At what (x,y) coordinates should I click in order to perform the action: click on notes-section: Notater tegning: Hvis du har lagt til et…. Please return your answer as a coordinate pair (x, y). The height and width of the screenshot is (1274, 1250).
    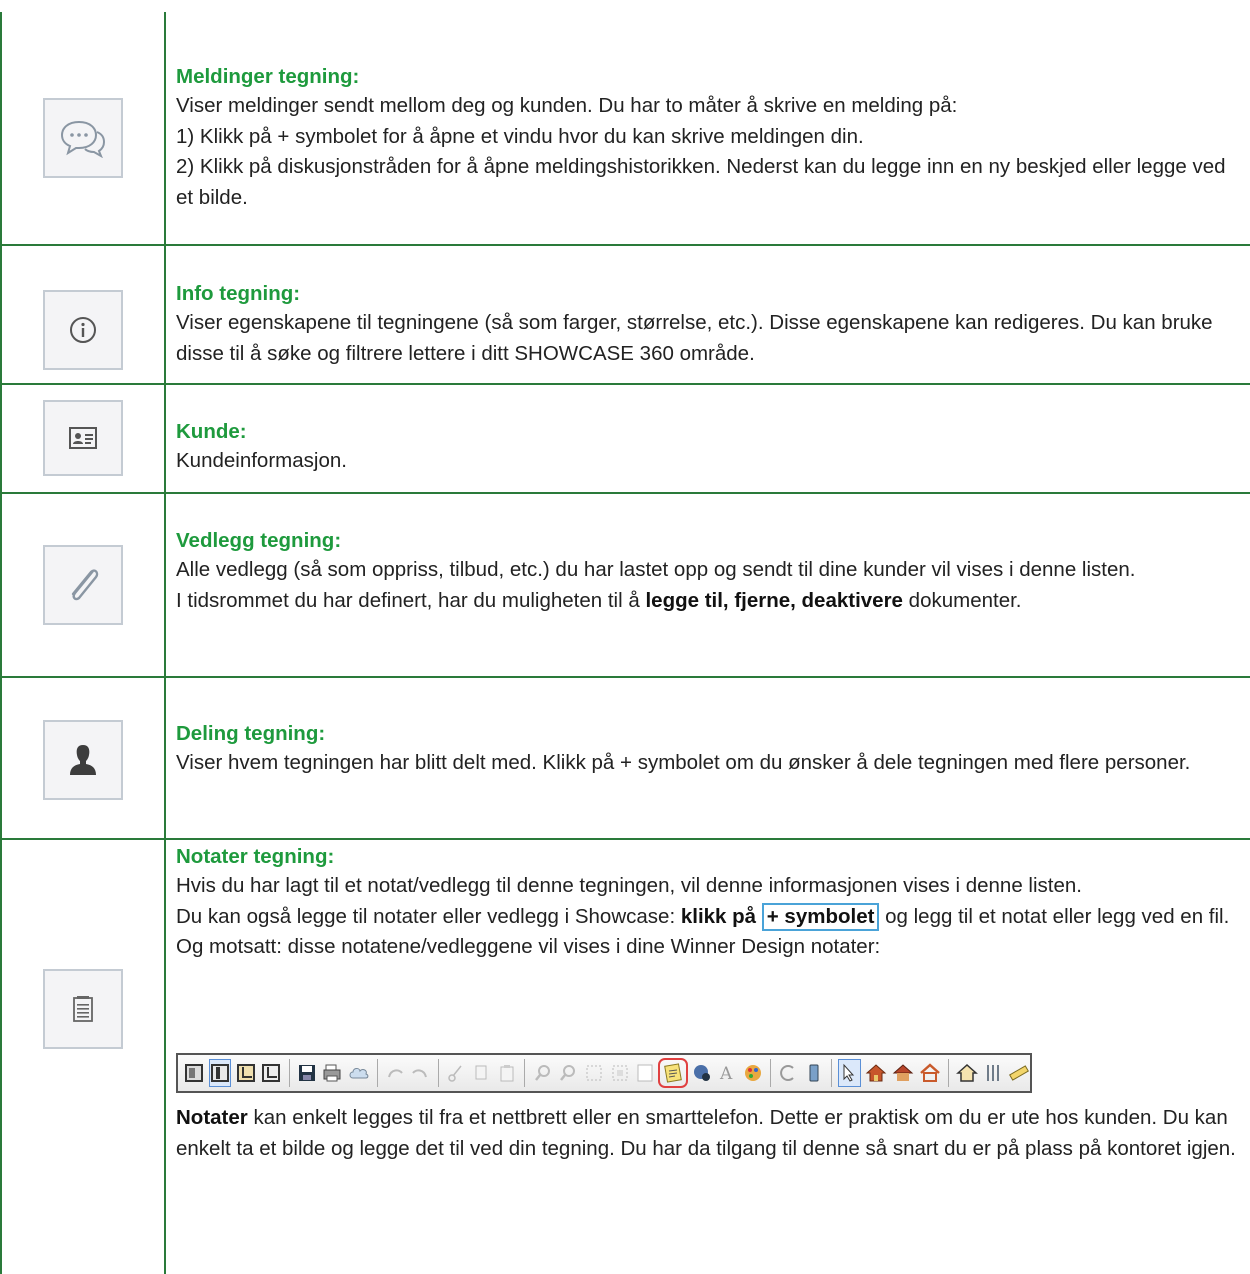
    Looking at the image, I should click on (710, 903).